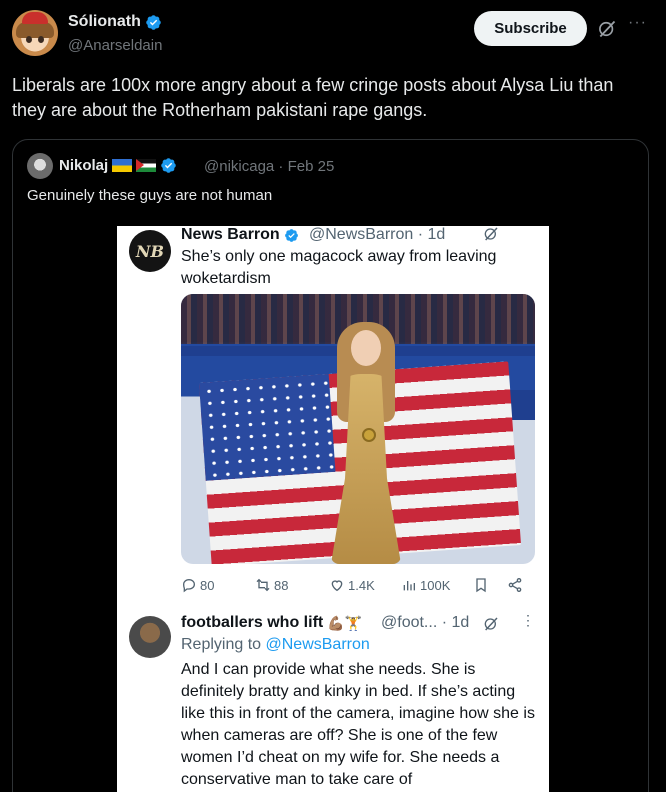 Image resolution: width=666 pixels, height=792 pixels. Describe the element at coordinates (150, 637) in the screenshot. I see `reply-author-avatar` at that location.